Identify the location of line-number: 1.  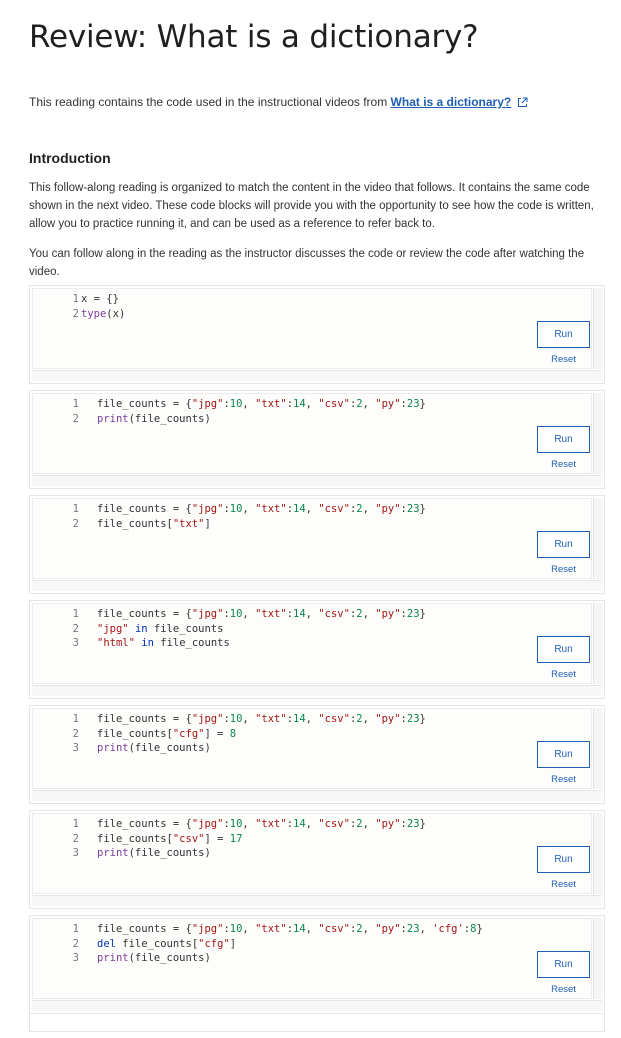
(75, 824).